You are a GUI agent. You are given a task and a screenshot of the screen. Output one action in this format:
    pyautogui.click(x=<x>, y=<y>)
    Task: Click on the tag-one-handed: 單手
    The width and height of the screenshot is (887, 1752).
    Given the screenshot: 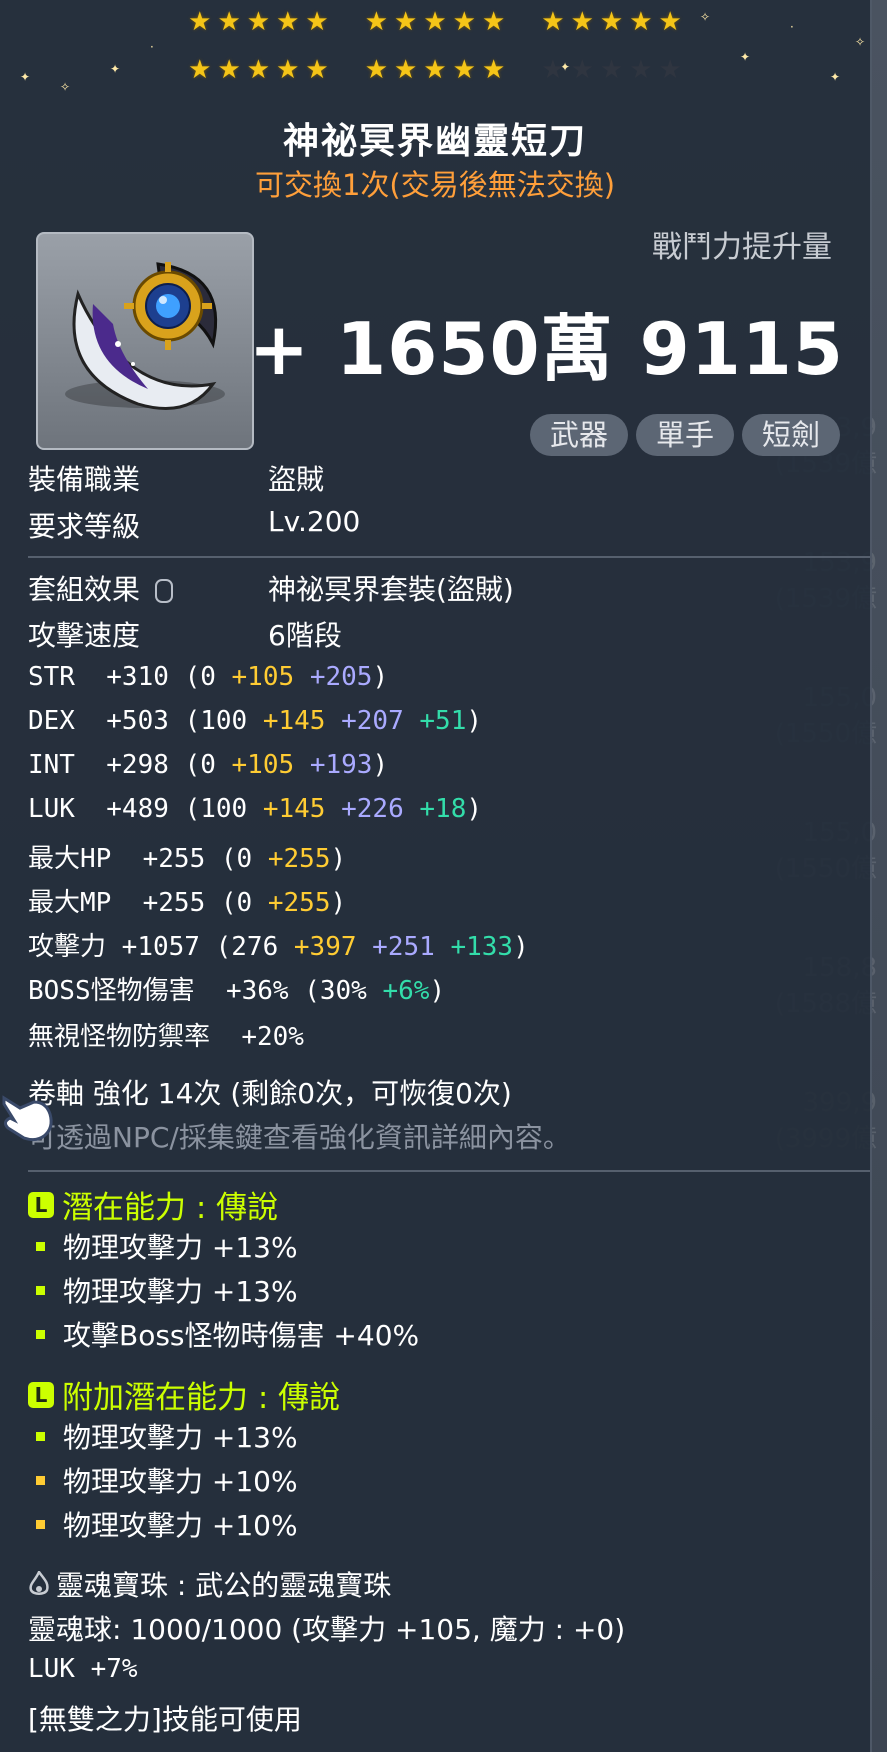 What is the action you would take?
    pyautogui.click(x=684, y=435)
    